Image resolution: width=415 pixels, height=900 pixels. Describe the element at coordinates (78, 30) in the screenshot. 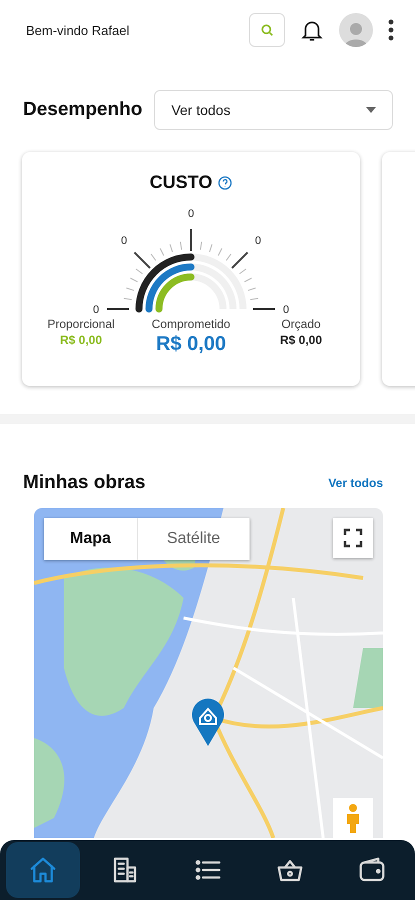

I see `greeting: Bem-vindo Rafael` at that location.